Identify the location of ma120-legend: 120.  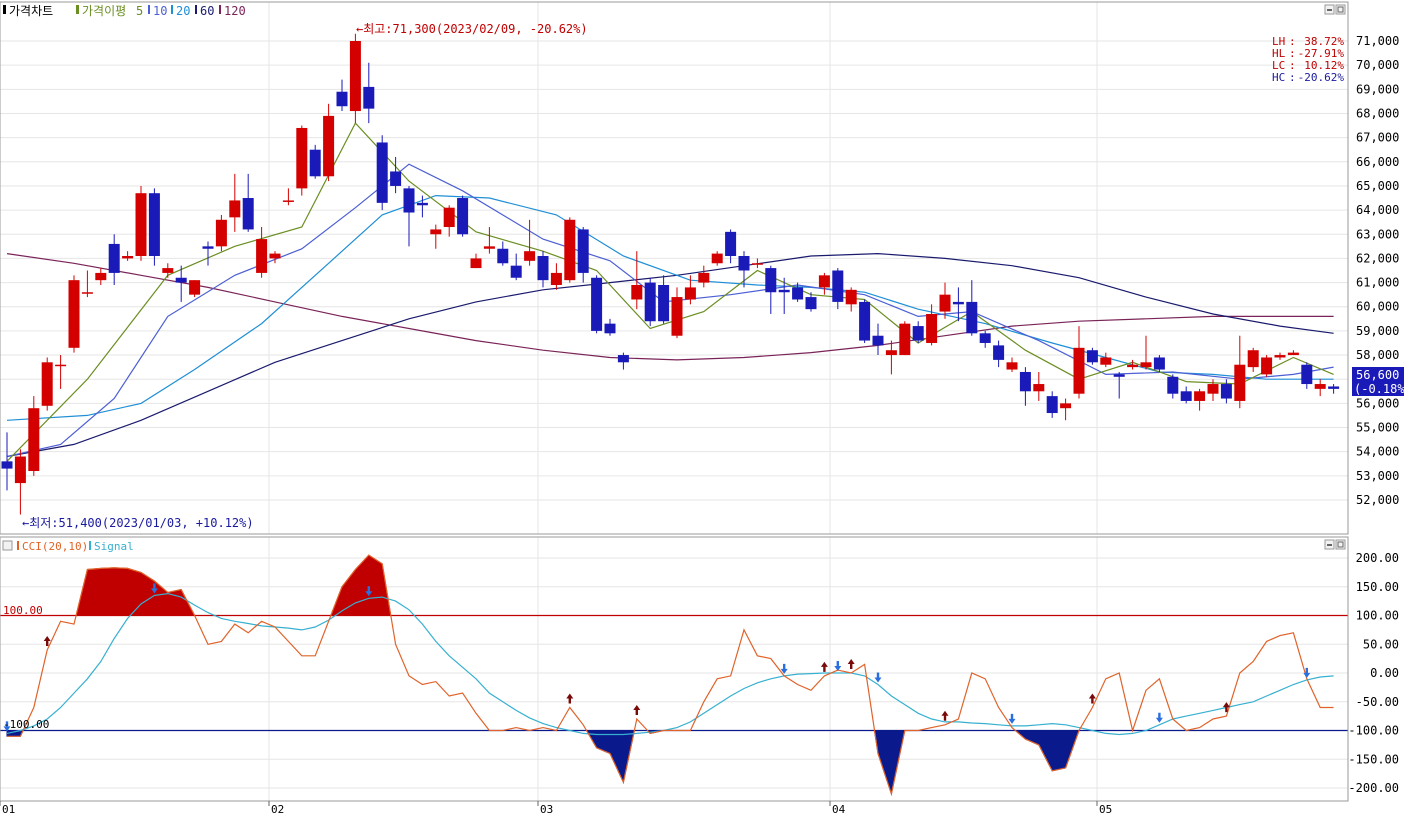
(235, 11).